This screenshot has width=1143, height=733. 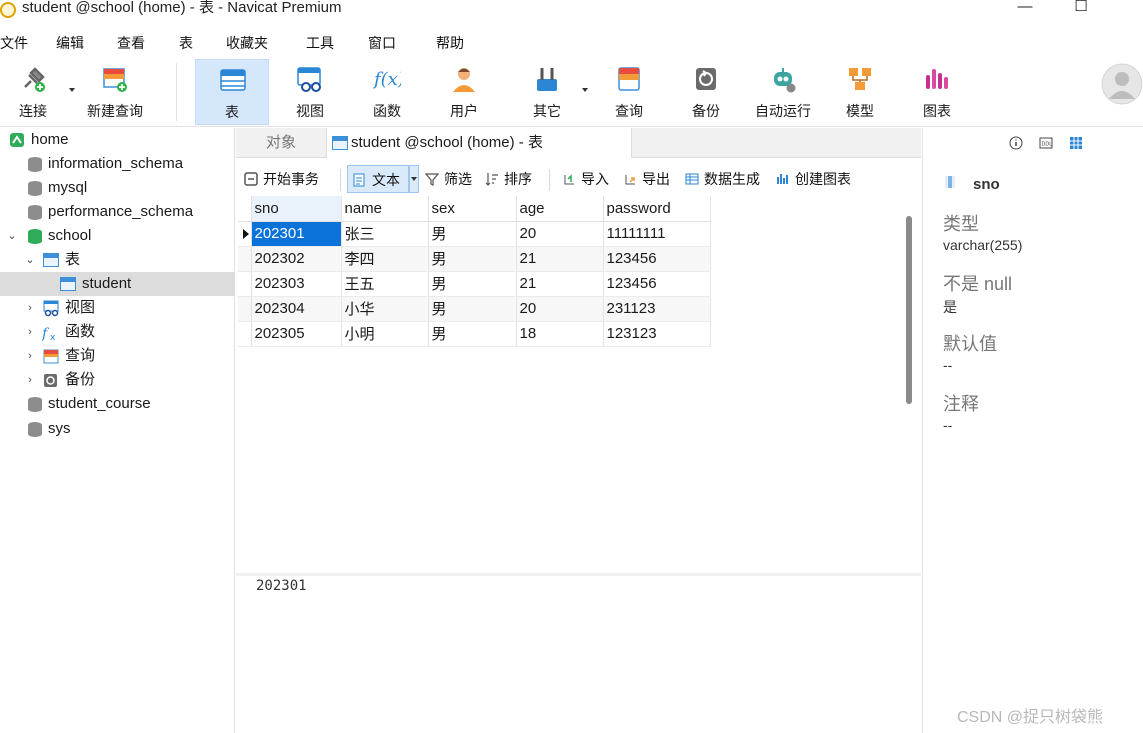 What do you see at coordinates (860, 92) in the screenshot?
I see `model-button: 模型` at bounding box center [860, 92].